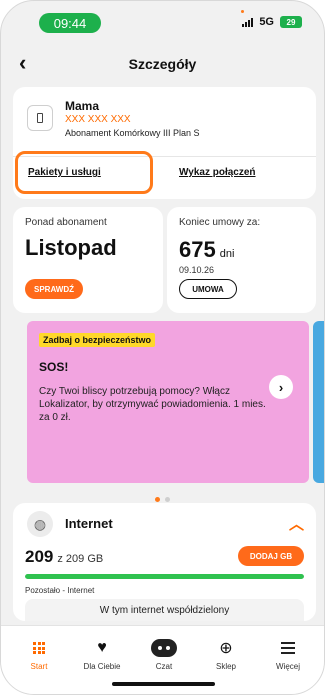 The height and width of the screenshot is (695, 325). I want to click on nav-item-sklep: ⊕ Sklep, so click(226, 654).